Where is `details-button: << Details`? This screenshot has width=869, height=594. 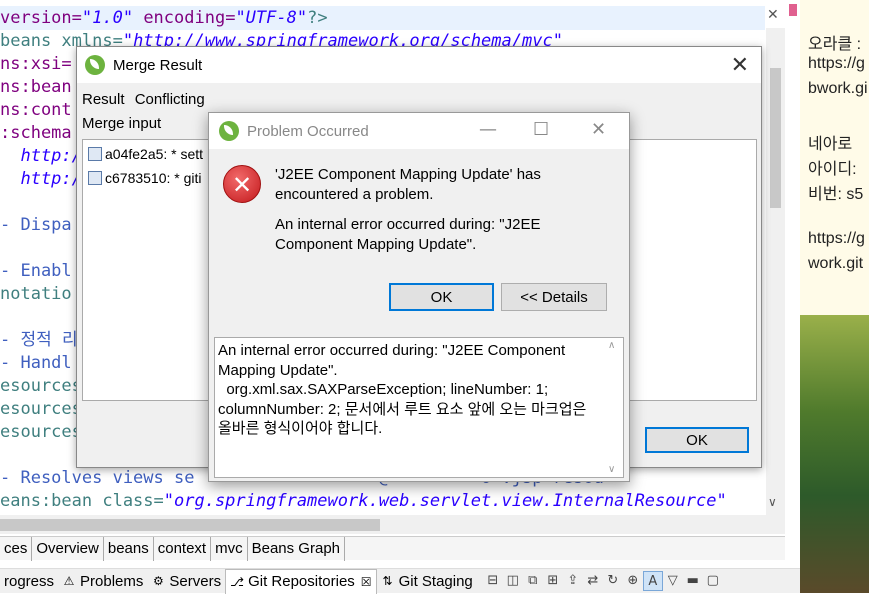
details-button: << Details is located at coordinates (554, 297).